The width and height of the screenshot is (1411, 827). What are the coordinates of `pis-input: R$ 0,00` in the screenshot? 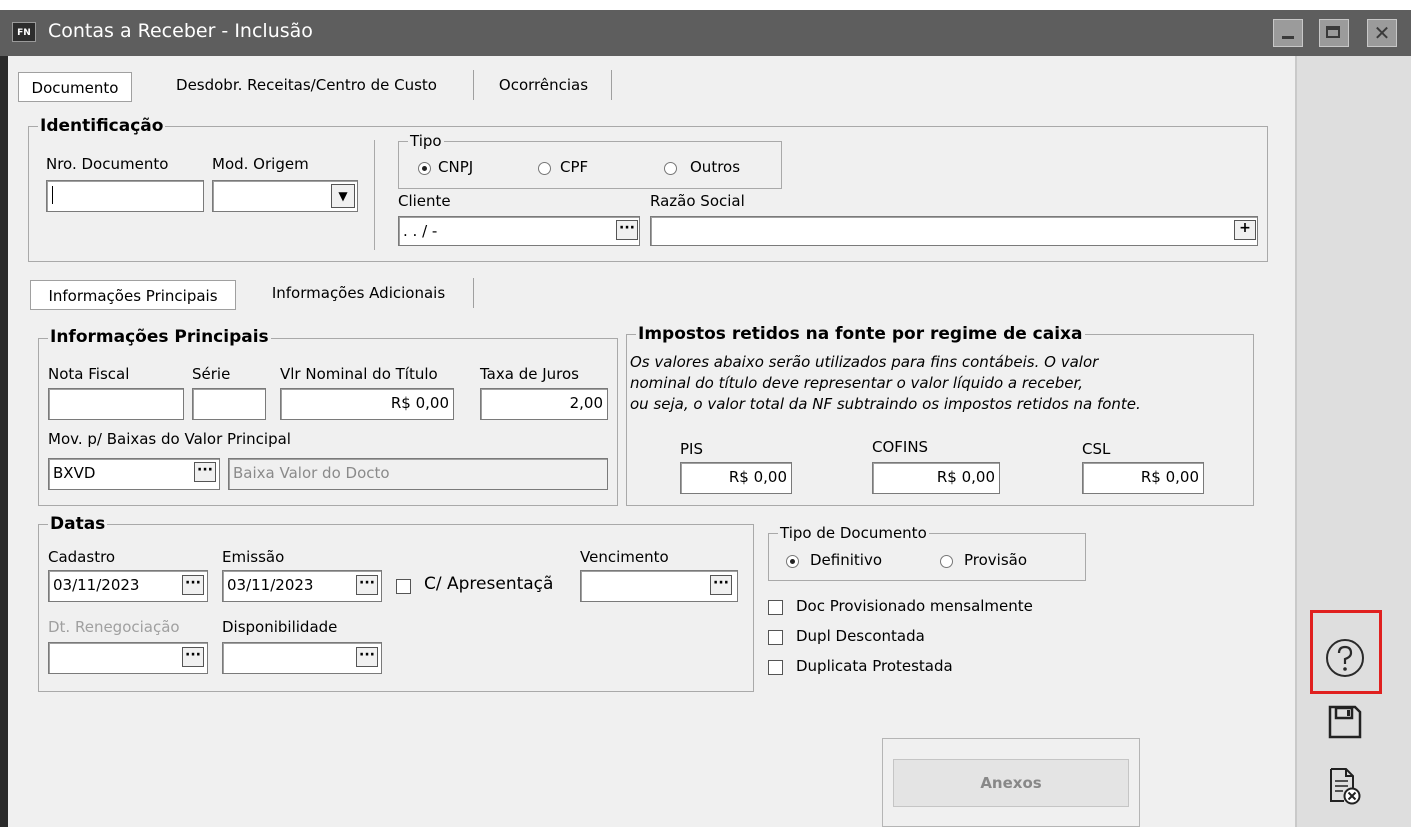 It's located at (736, 478).